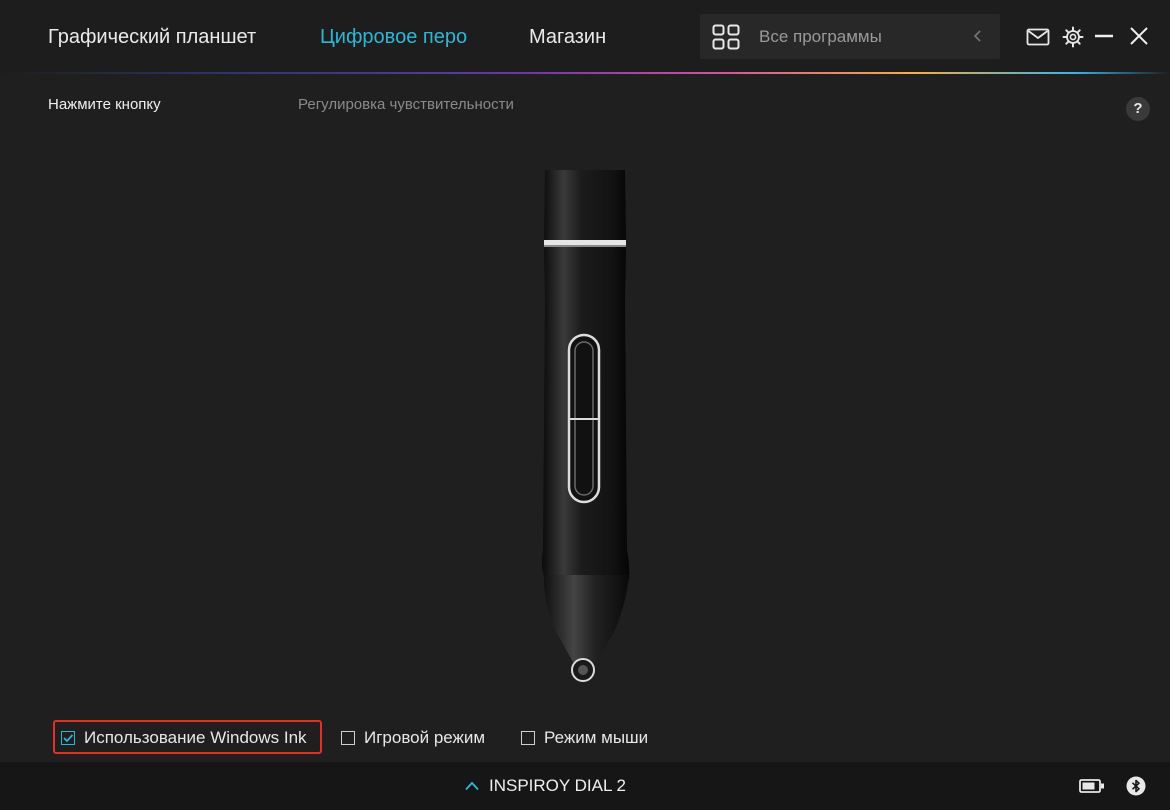 The height and width of the screenshot is (810, 1170). Describe the element at coordinates (1104, 36) in the screenshot. I see `minimize-icon` at that location.